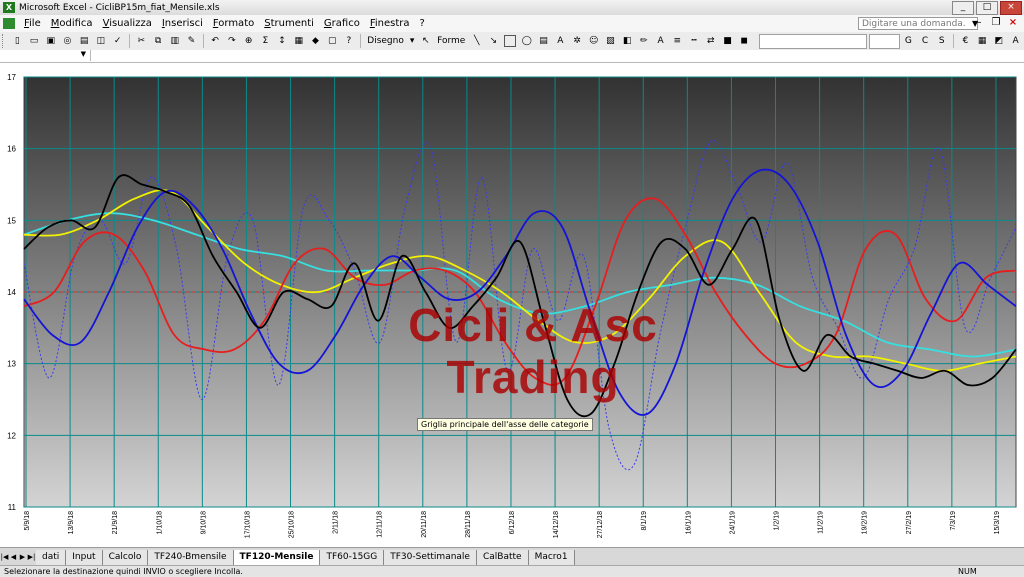 The height and width of the screenshot is (577, 1024). What do you see at coordinates (11, 77) in the screenshot?
I see `y-tick-label: 17` at bounding box center [11, 77].